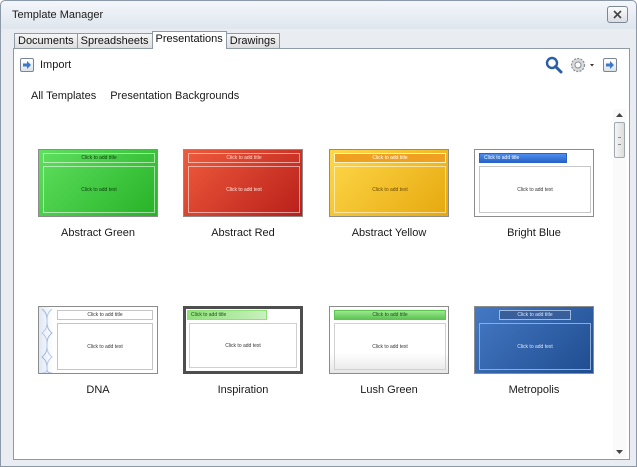  I want to click on template-name: Metropolis, so click(534, 390).